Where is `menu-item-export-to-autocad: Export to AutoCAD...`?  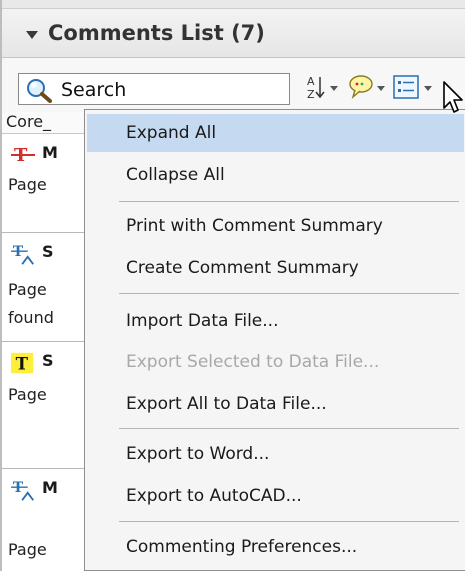 menu-item-export-to-autocad: Export to AutoCAD... is located at coordinates (275, 496).